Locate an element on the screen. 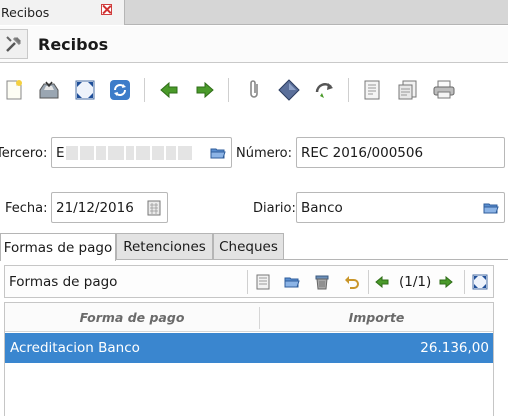  delete-icon is located at coordinates (322, 282).